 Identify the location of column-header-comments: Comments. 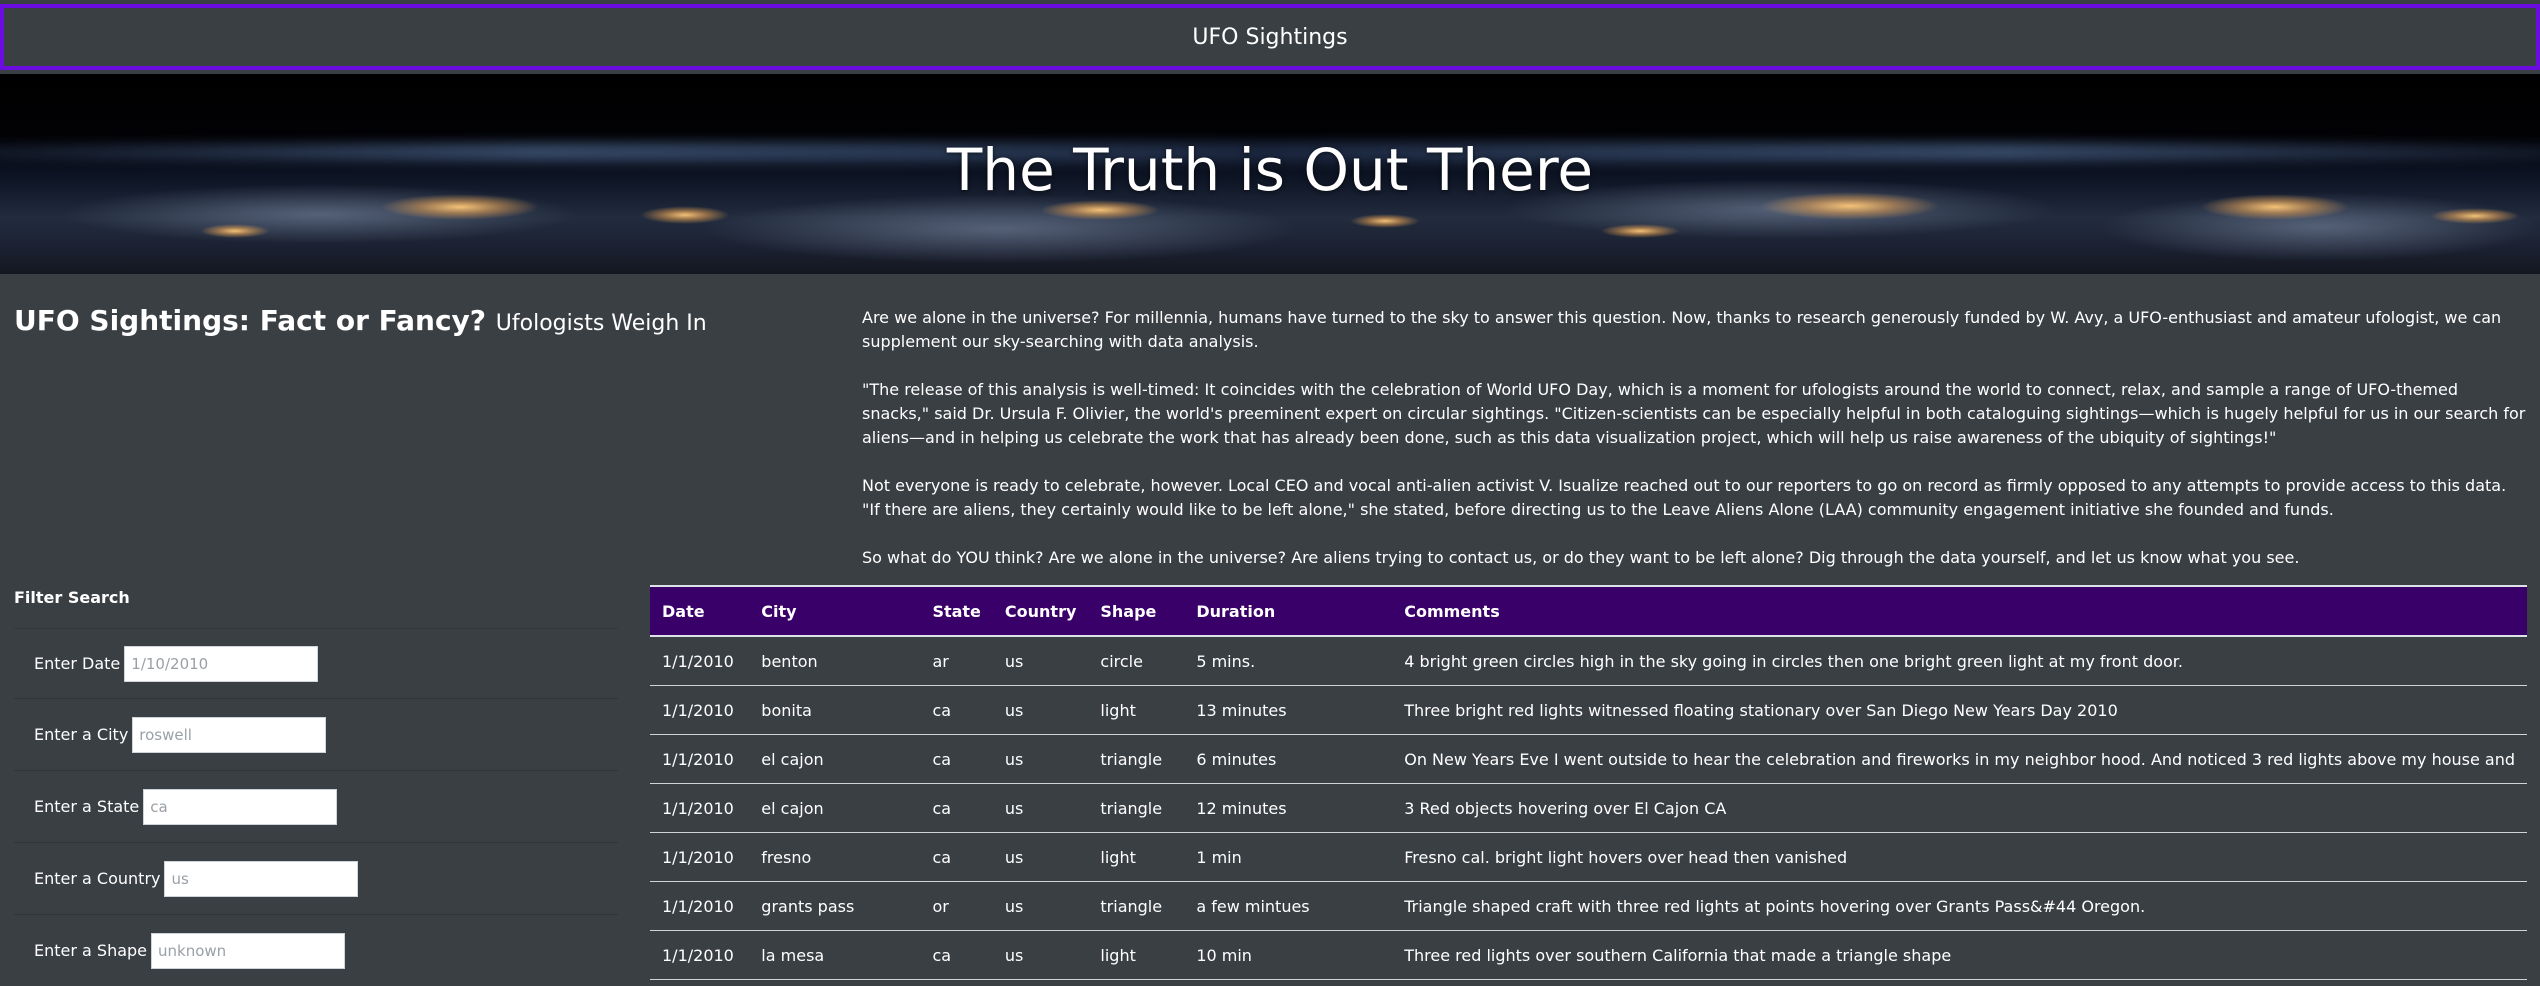
(1959, 611).